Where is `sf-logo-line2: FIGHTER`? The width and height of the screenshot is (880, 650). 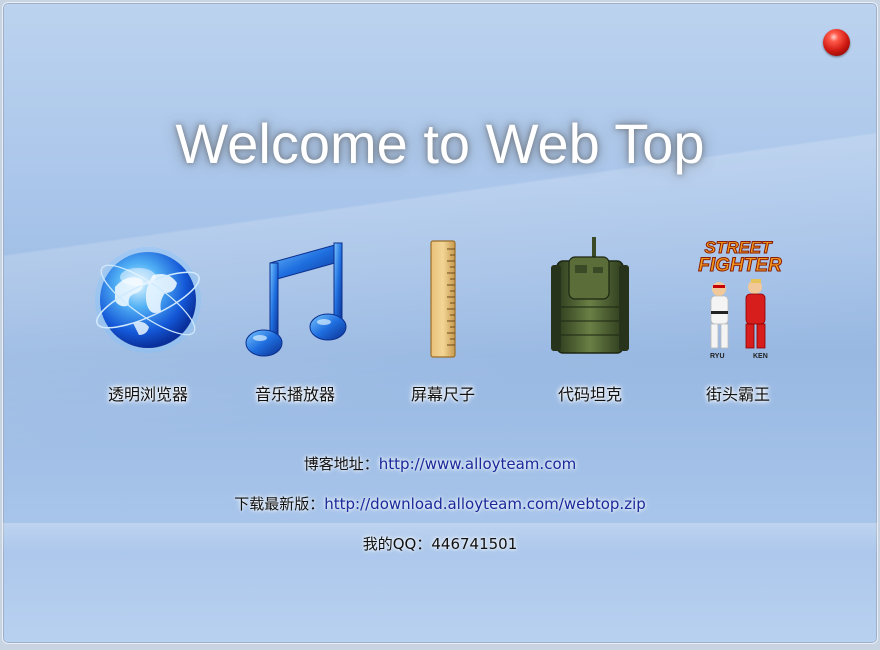 sf-logo-line2: FIGHTER is located at coordinates (740, 265).